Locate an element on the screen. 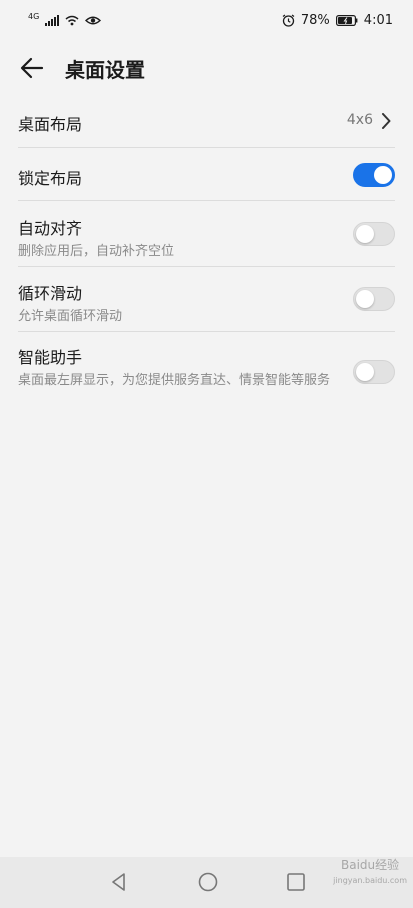 Image resolution: width=413 pixels, height=908 pixels. status-right: 78% 4:01 is located at coordinates (337, 20).